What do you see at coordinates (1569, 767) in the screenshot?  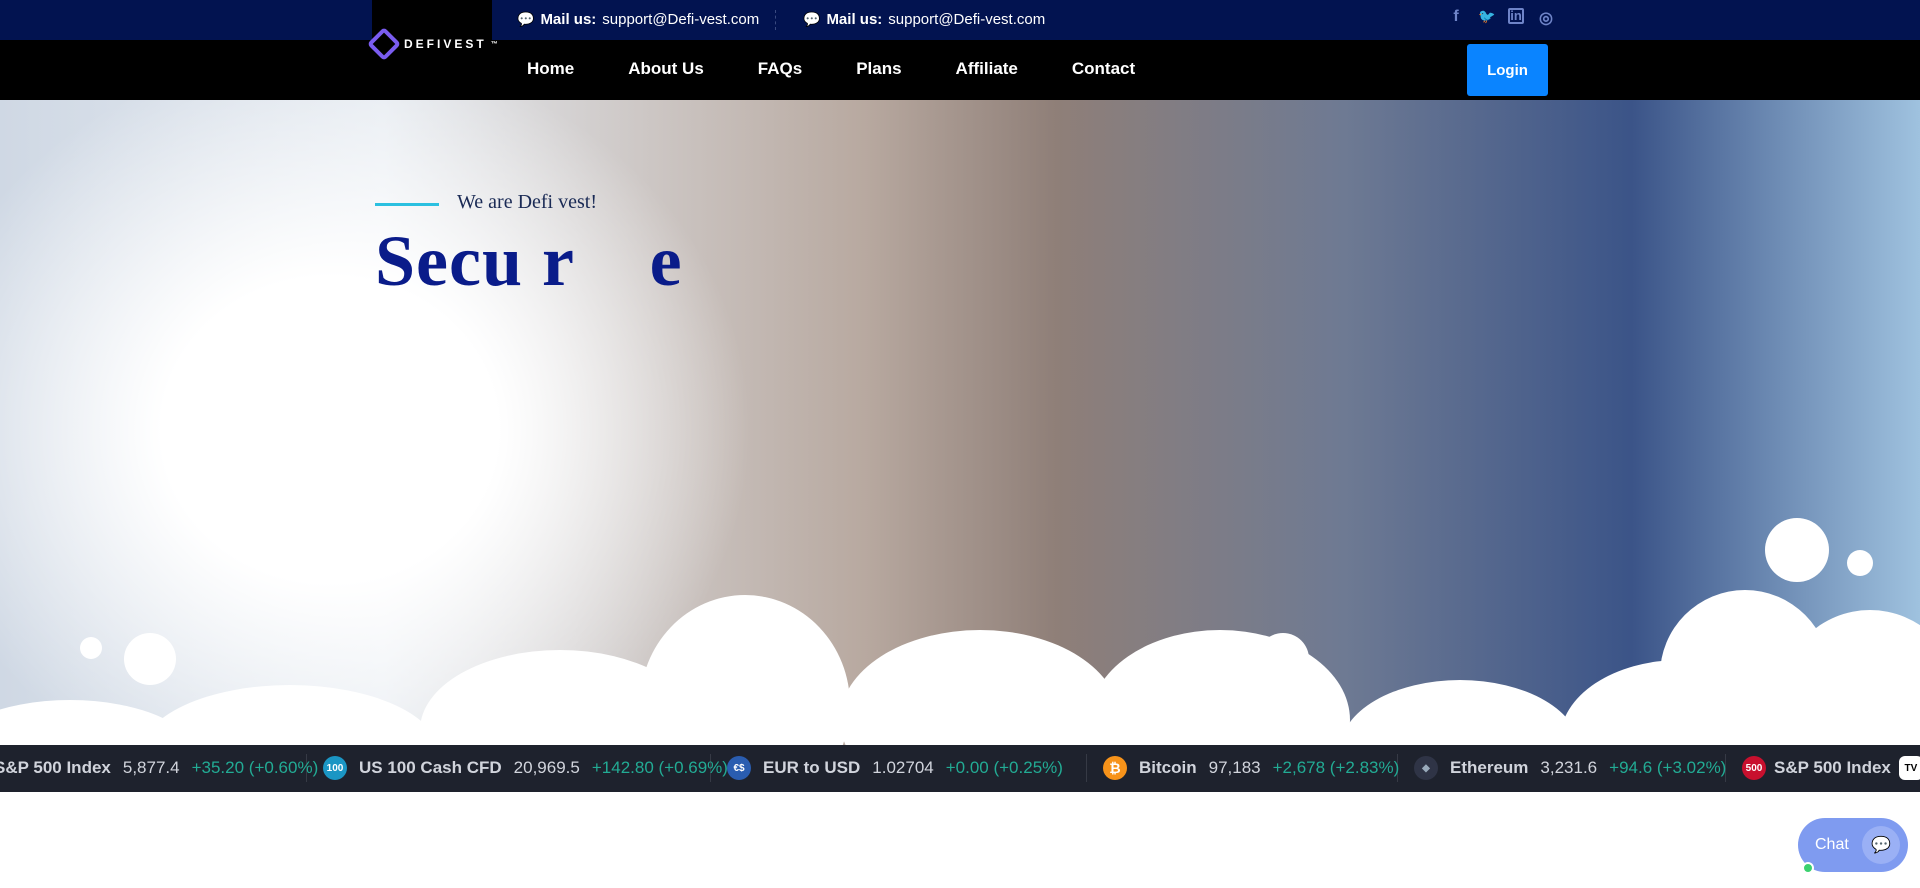 I see `ticker-price: 3,231.6` at bounding box center [1569, 767].